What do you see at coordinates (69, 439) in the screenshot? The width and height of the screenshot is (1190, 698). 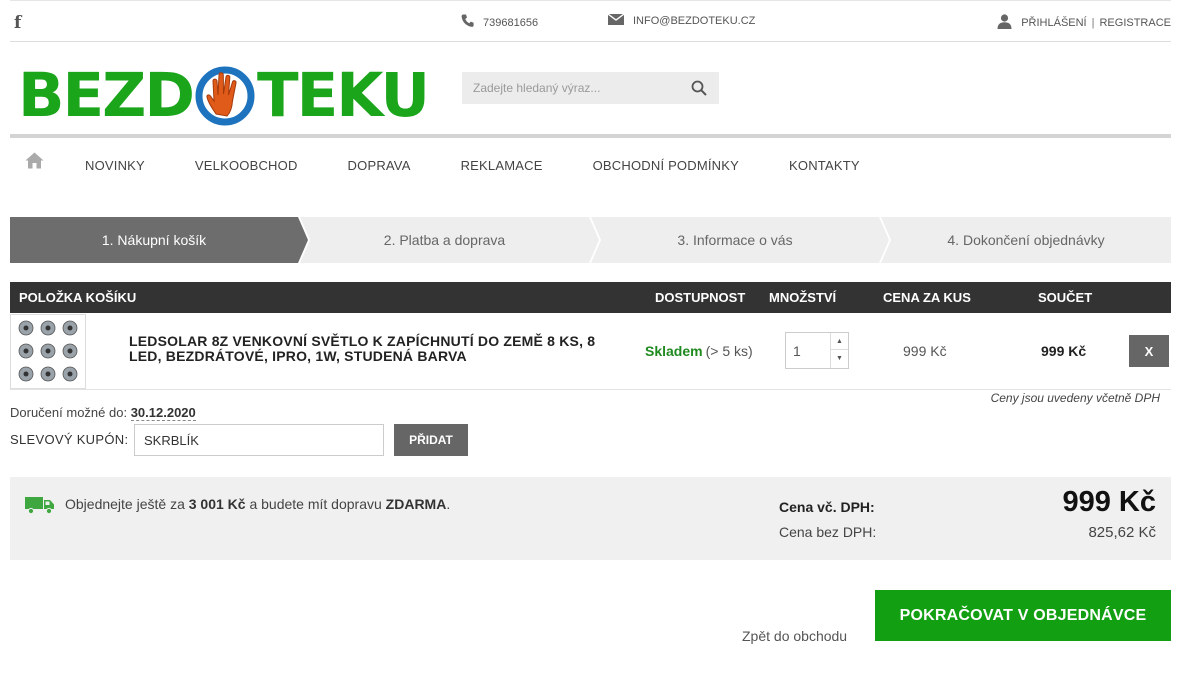 I see `coupon-label: SLEVOVÝ KUPÓN:` at bounding box center [69, 439].